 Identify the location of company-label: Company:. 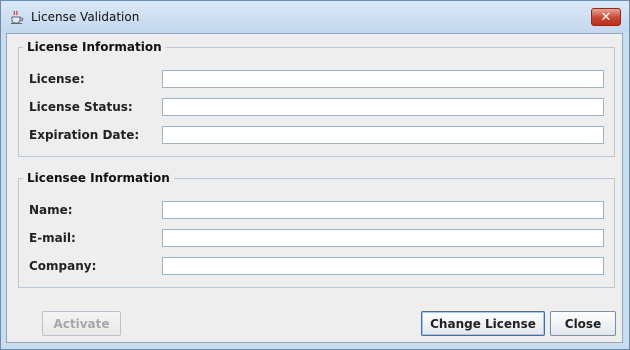
(63, 266).